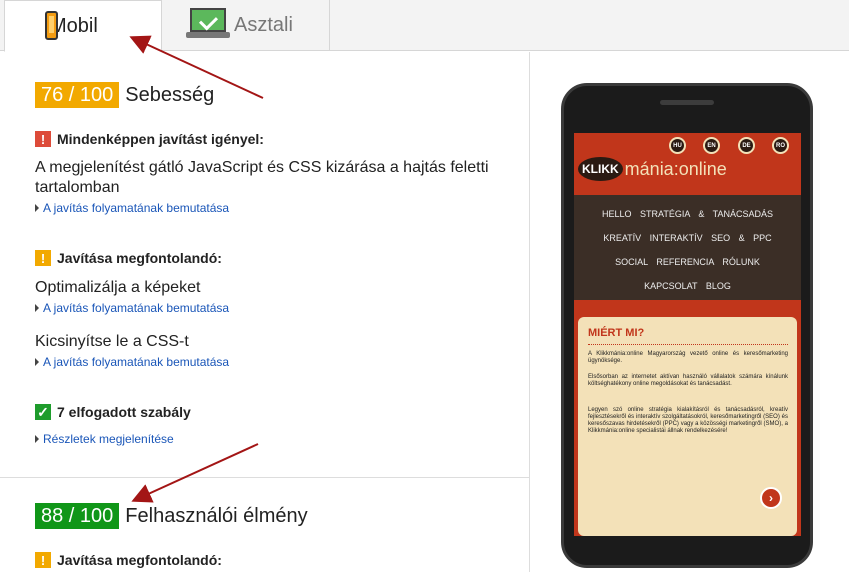 The image size is (849, 572). I want to click on tab-desktop-label: Asztali, so click(263, 25).